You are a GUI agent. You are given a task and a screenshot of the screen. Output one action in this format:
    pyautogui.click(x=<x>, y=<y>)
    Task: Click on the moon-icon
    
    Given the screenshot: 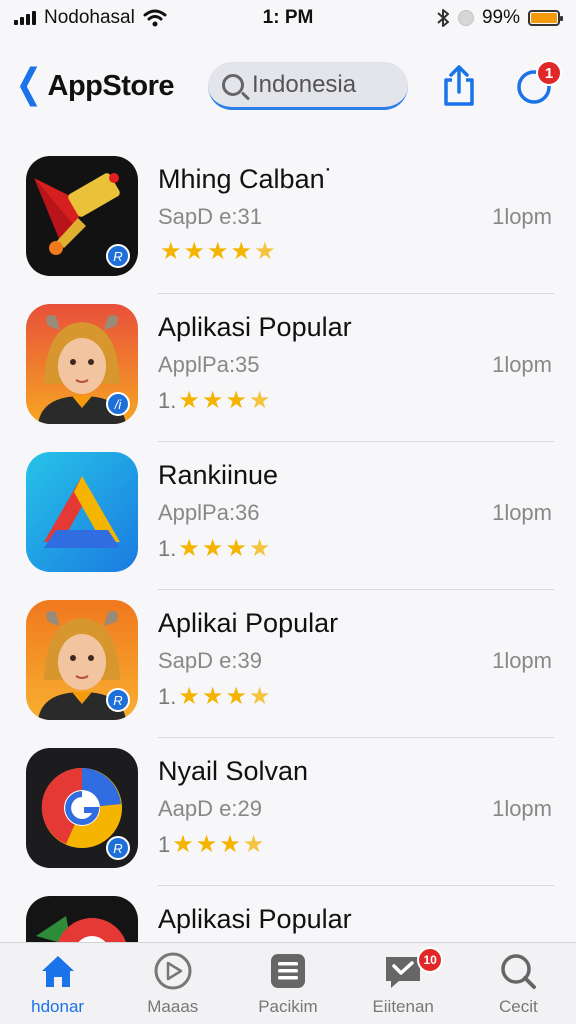 What is the action you would take?
    pyautogui.click(x=465, y=18)
    